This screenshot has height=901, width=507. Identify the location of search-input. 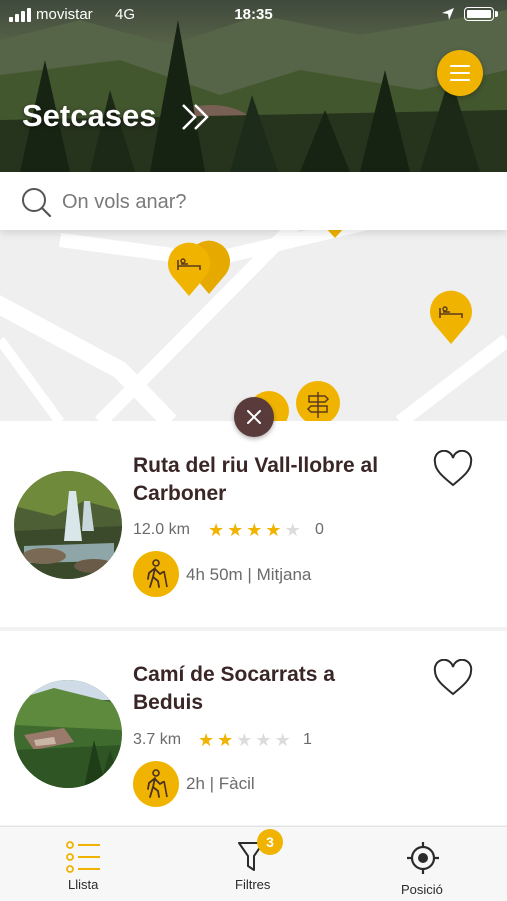
(272, 202).